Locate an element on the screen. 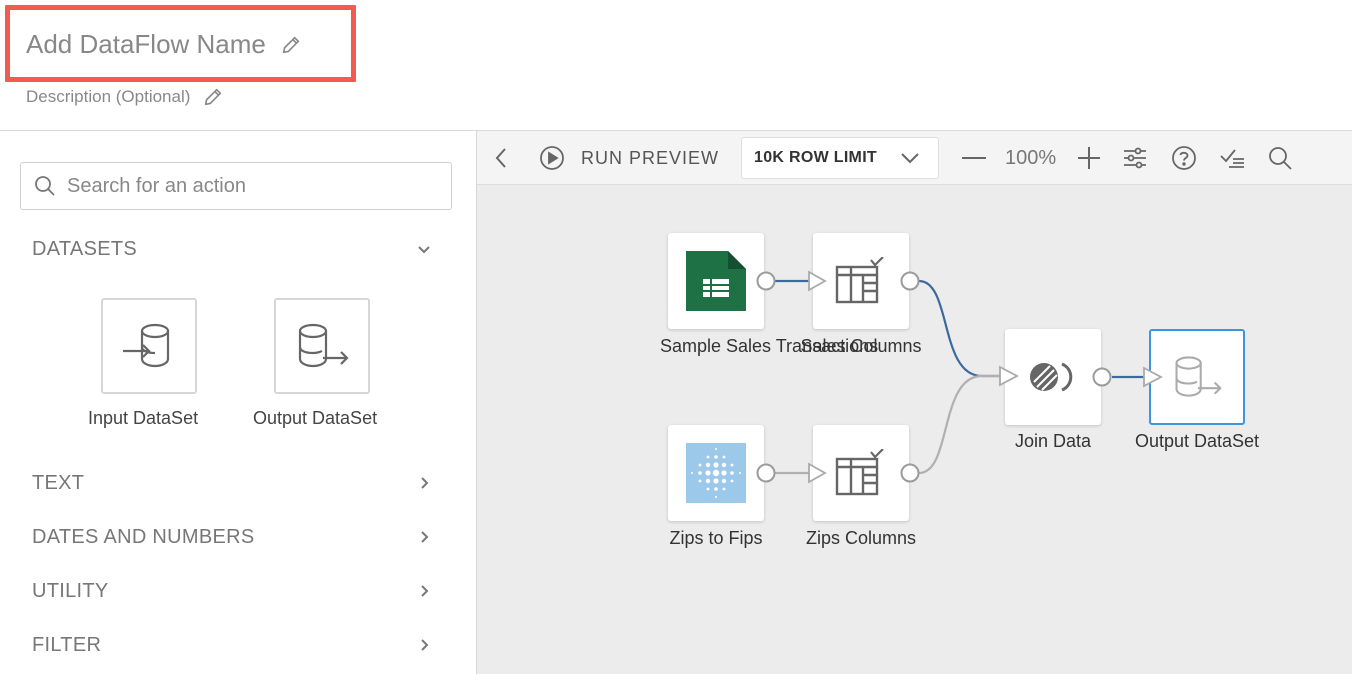  output-dataset-action is located at coordinates (322, 346).